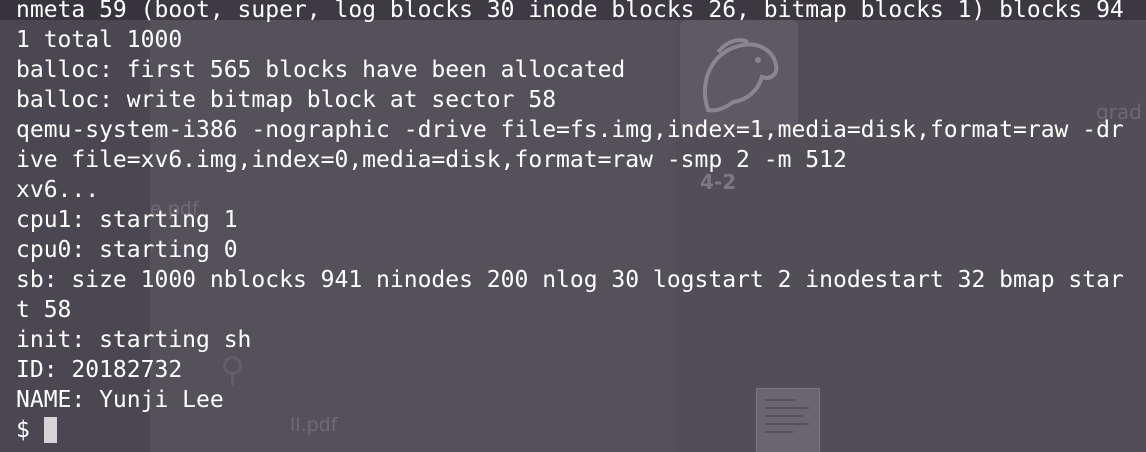 The image size is (1146, 452). What do you see at coordinates (134, 340) in the screenshot?
I see `terminal-line: init: starting sh` at bounding box center [134, 340].